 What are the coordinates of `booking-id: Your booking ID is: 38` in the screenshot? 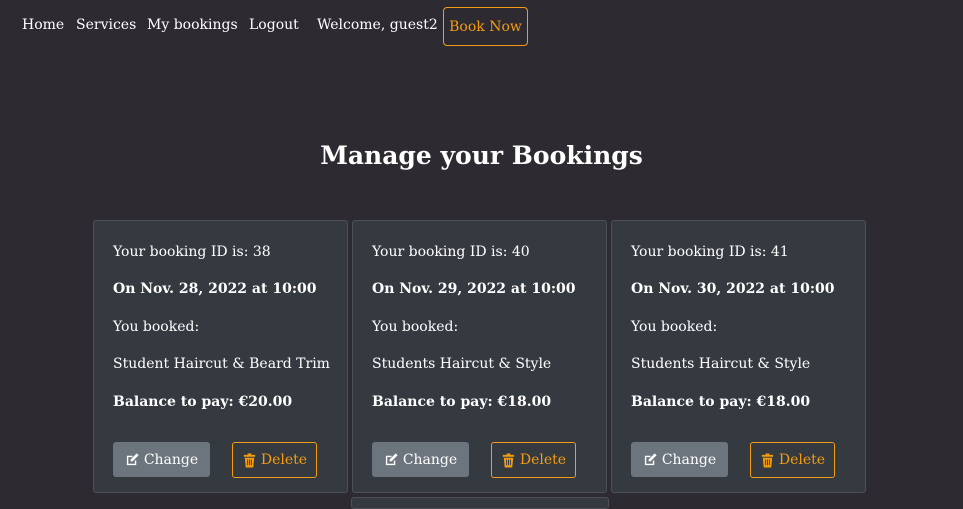 It's located at (192, 252).